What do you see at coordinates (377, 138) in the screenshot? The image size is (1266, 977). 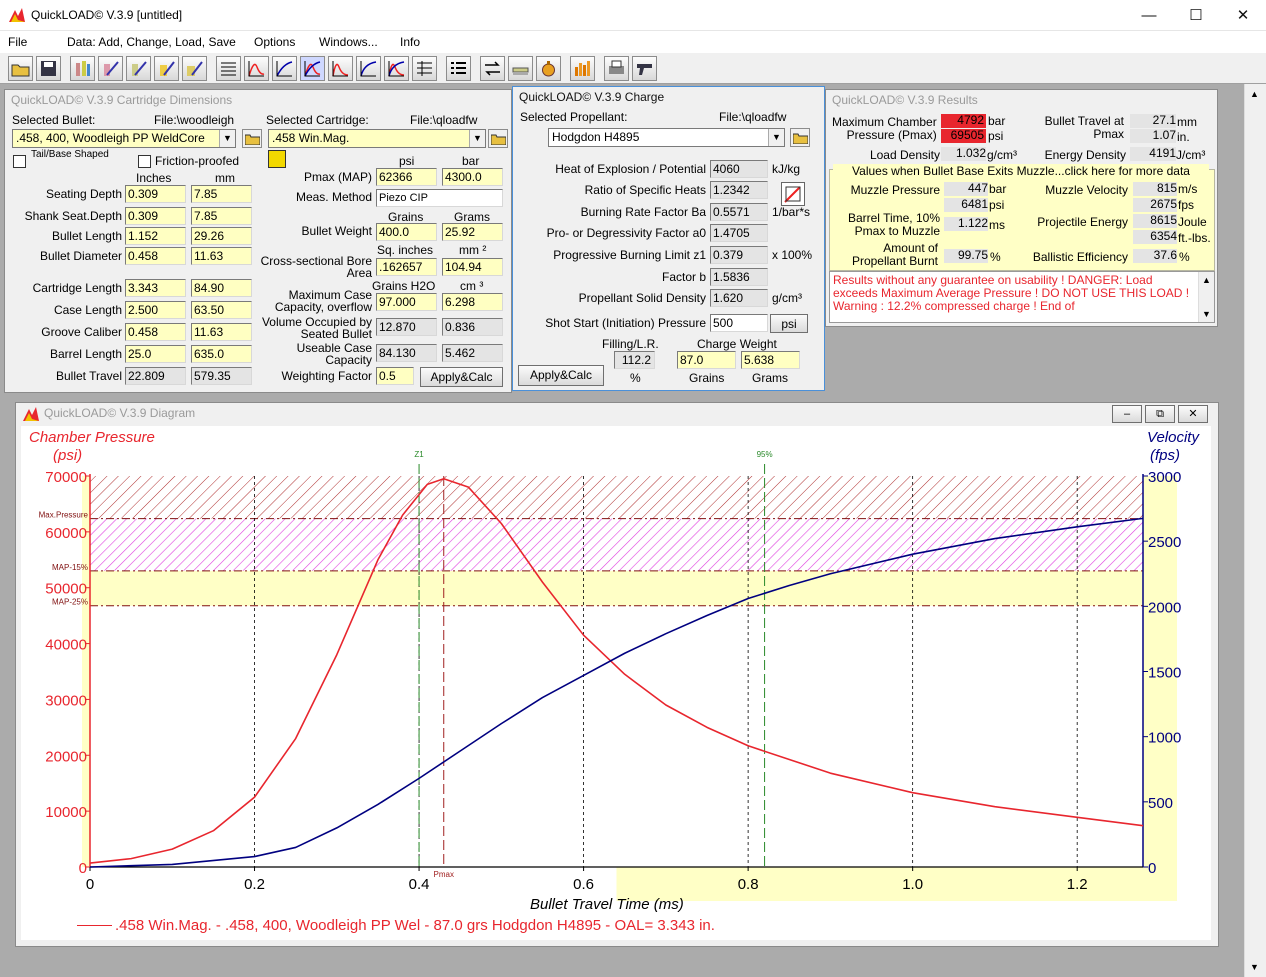 I see `cartridge-select: .458 Win.Mag. ▼` at bounding box center [377, 138].